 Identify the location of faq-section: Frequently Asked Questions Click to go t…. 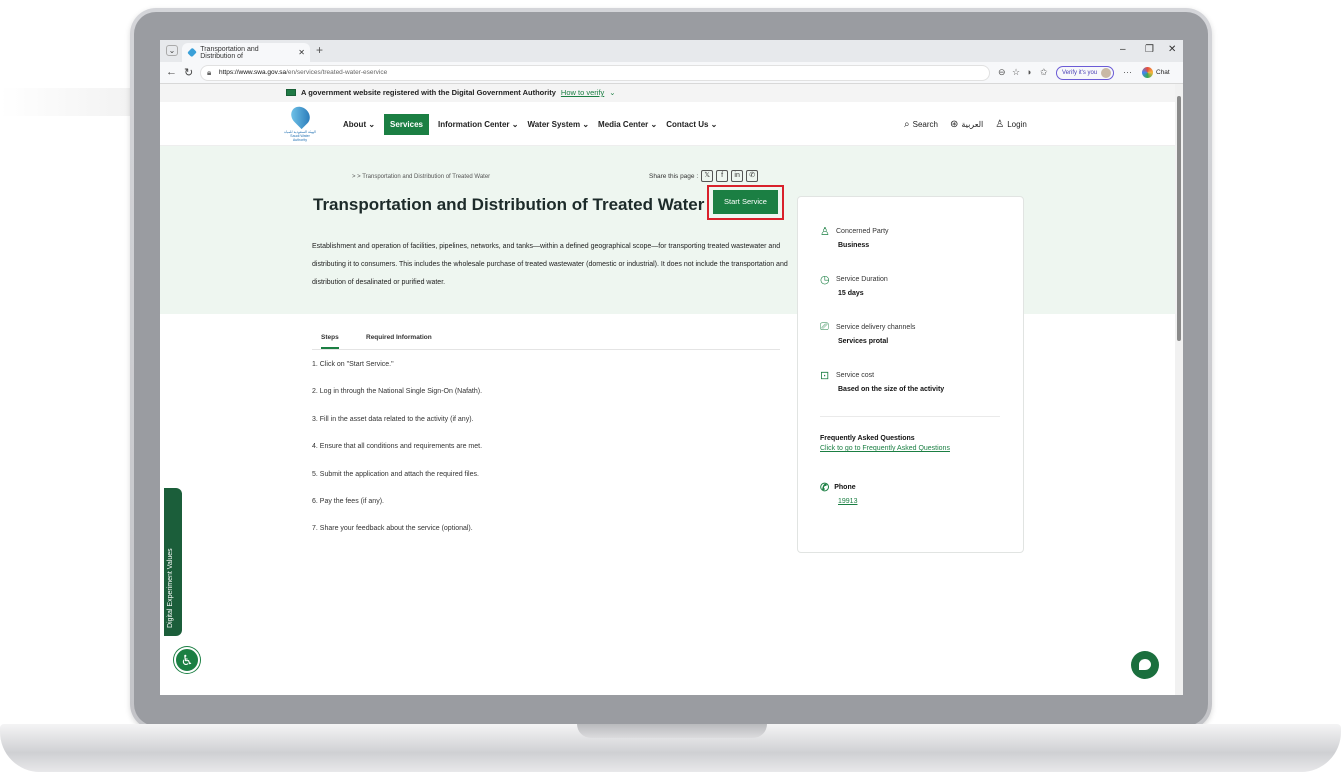
(885, 443).